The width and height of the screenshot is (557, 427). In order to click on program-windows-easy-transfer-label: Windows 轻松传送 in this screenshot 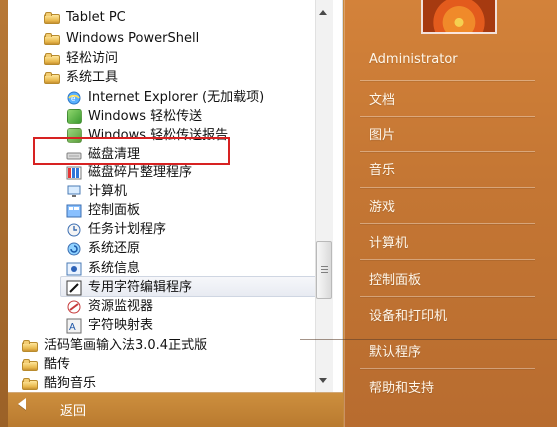, I will do `click(145, 116)`.